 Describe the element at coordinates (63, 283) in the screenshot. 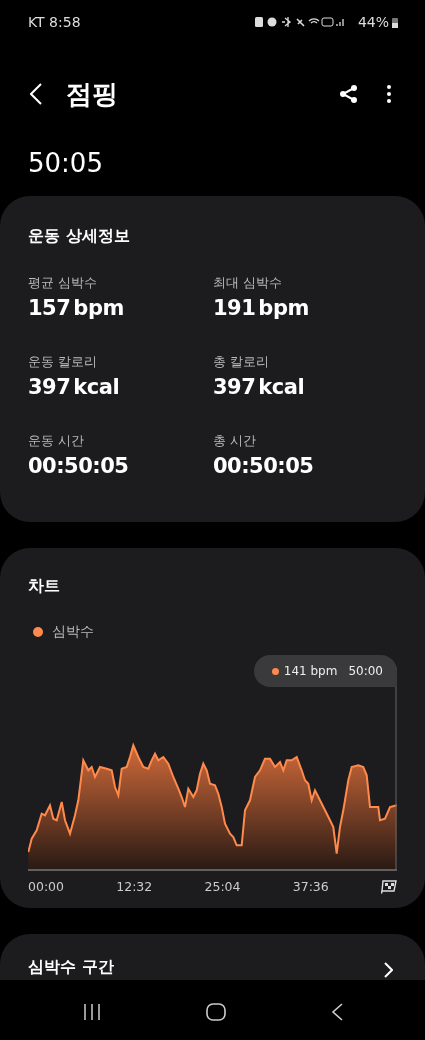

I see `stat-label: 평균 심박수` at that location.